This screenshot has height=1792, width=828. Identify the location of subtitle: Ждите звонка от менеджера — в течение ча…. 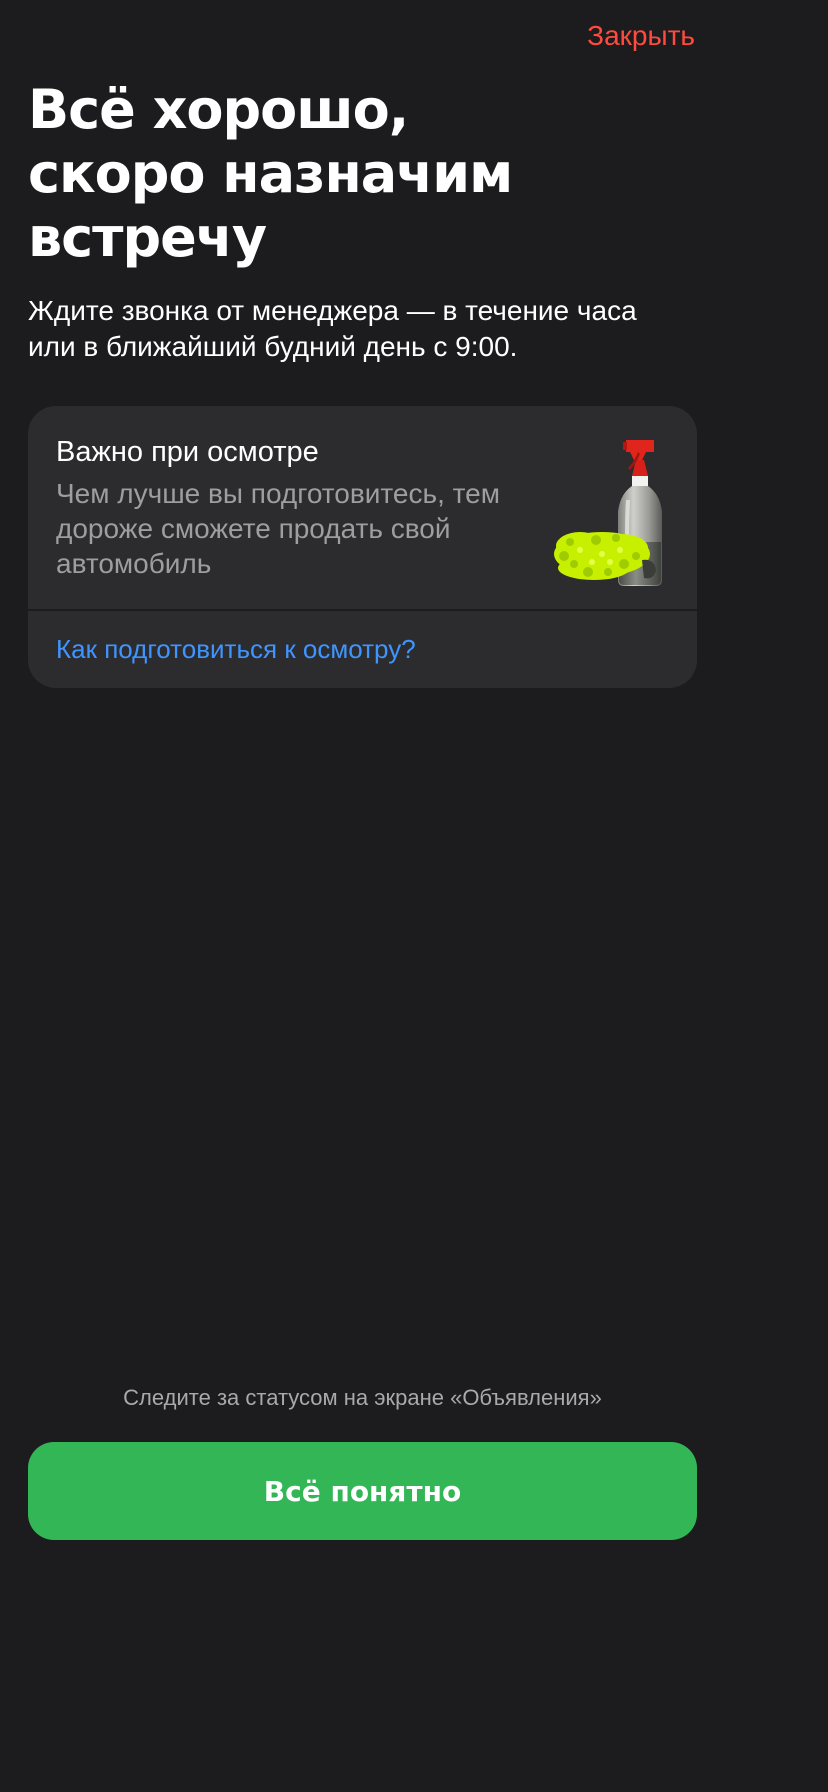
(363, 329).